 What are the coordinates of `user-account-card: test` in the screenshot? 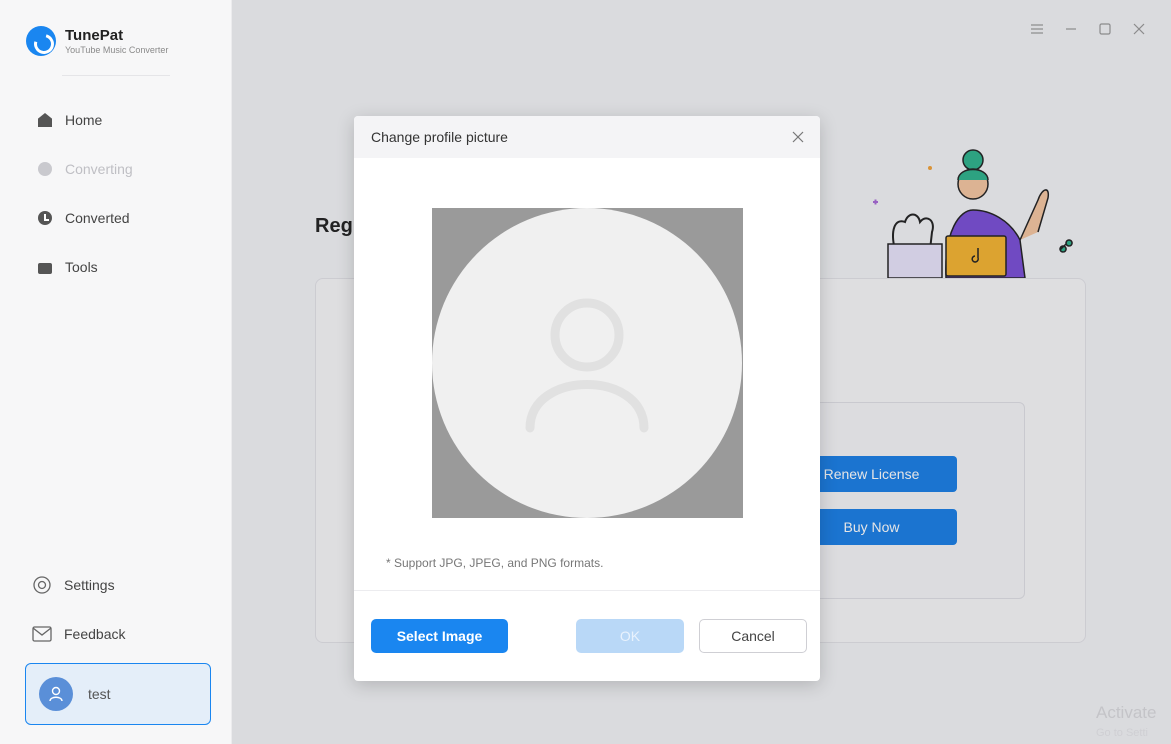 It's located at (118, 694).